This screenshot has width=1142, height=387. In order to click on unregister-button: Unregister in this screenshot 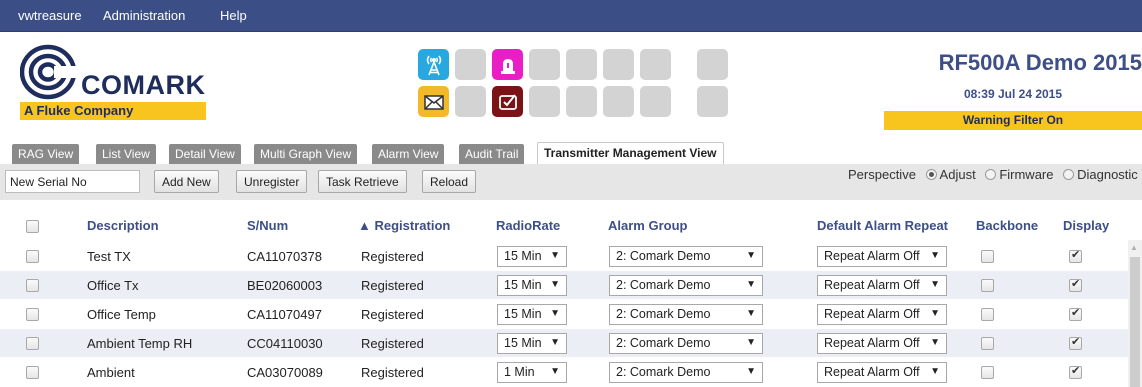, I will do `click(272, 181)`.